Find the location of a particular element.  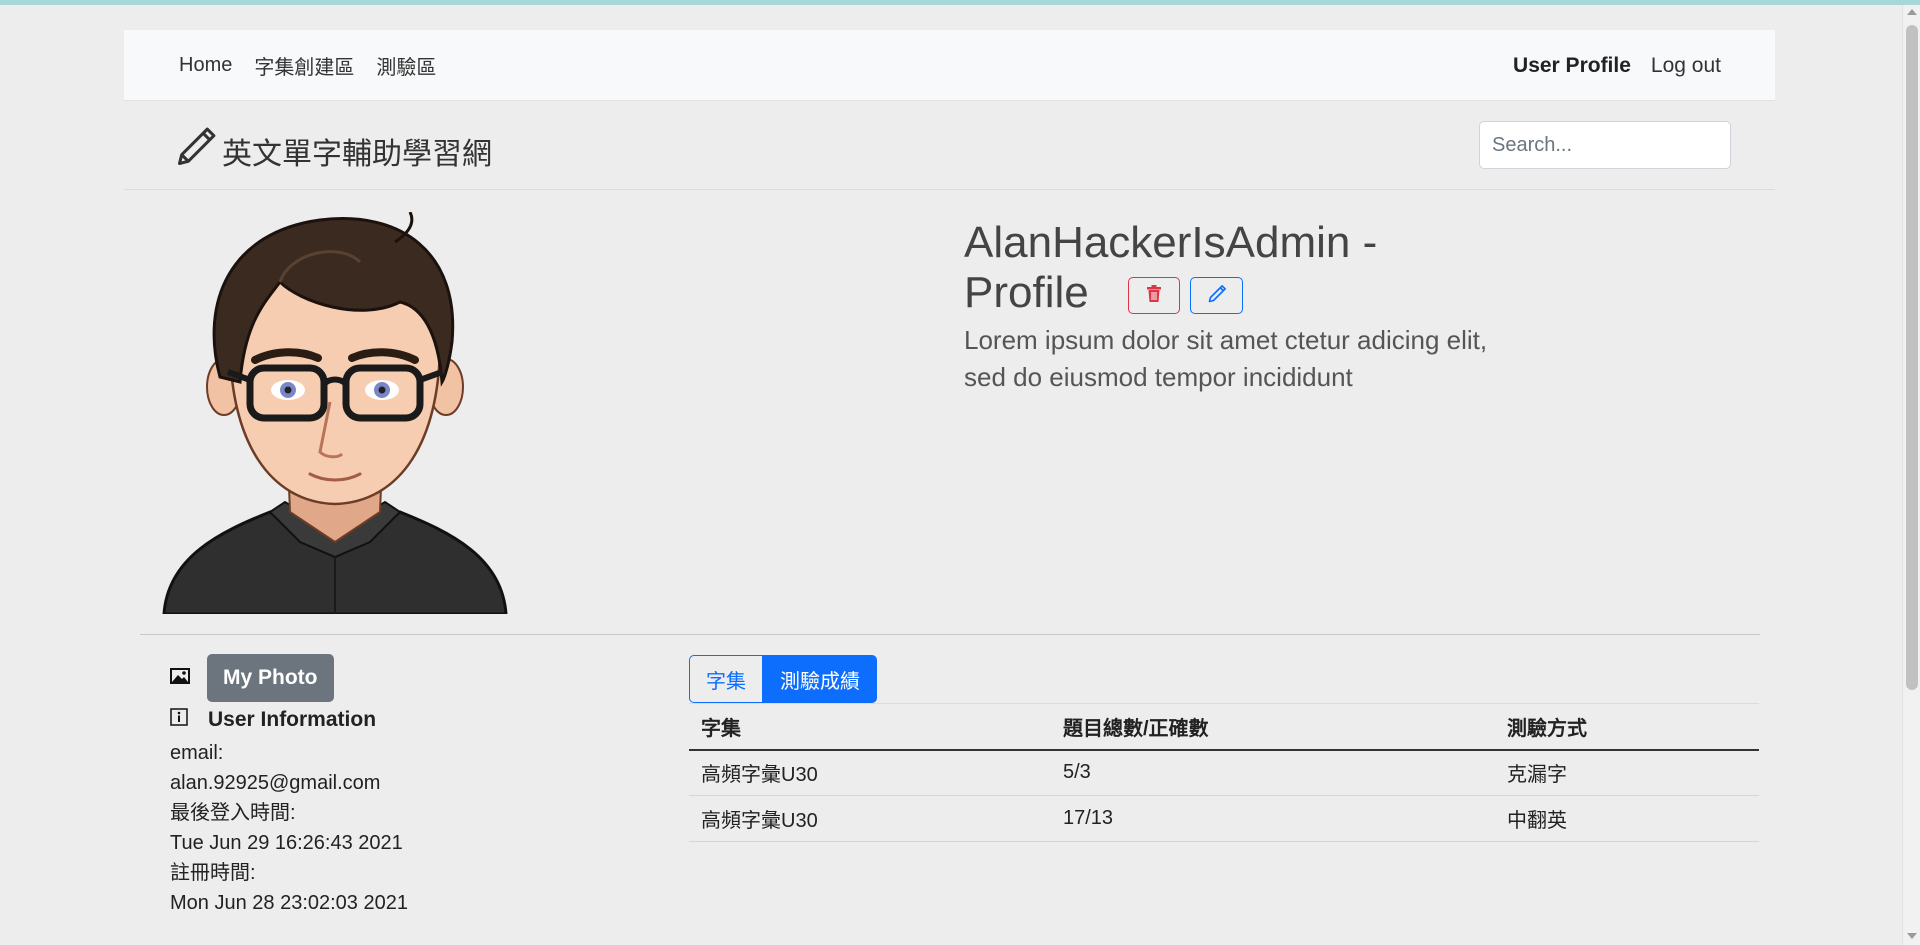

register-time-label: 註冊時間: is located at coordinates (213, 873).